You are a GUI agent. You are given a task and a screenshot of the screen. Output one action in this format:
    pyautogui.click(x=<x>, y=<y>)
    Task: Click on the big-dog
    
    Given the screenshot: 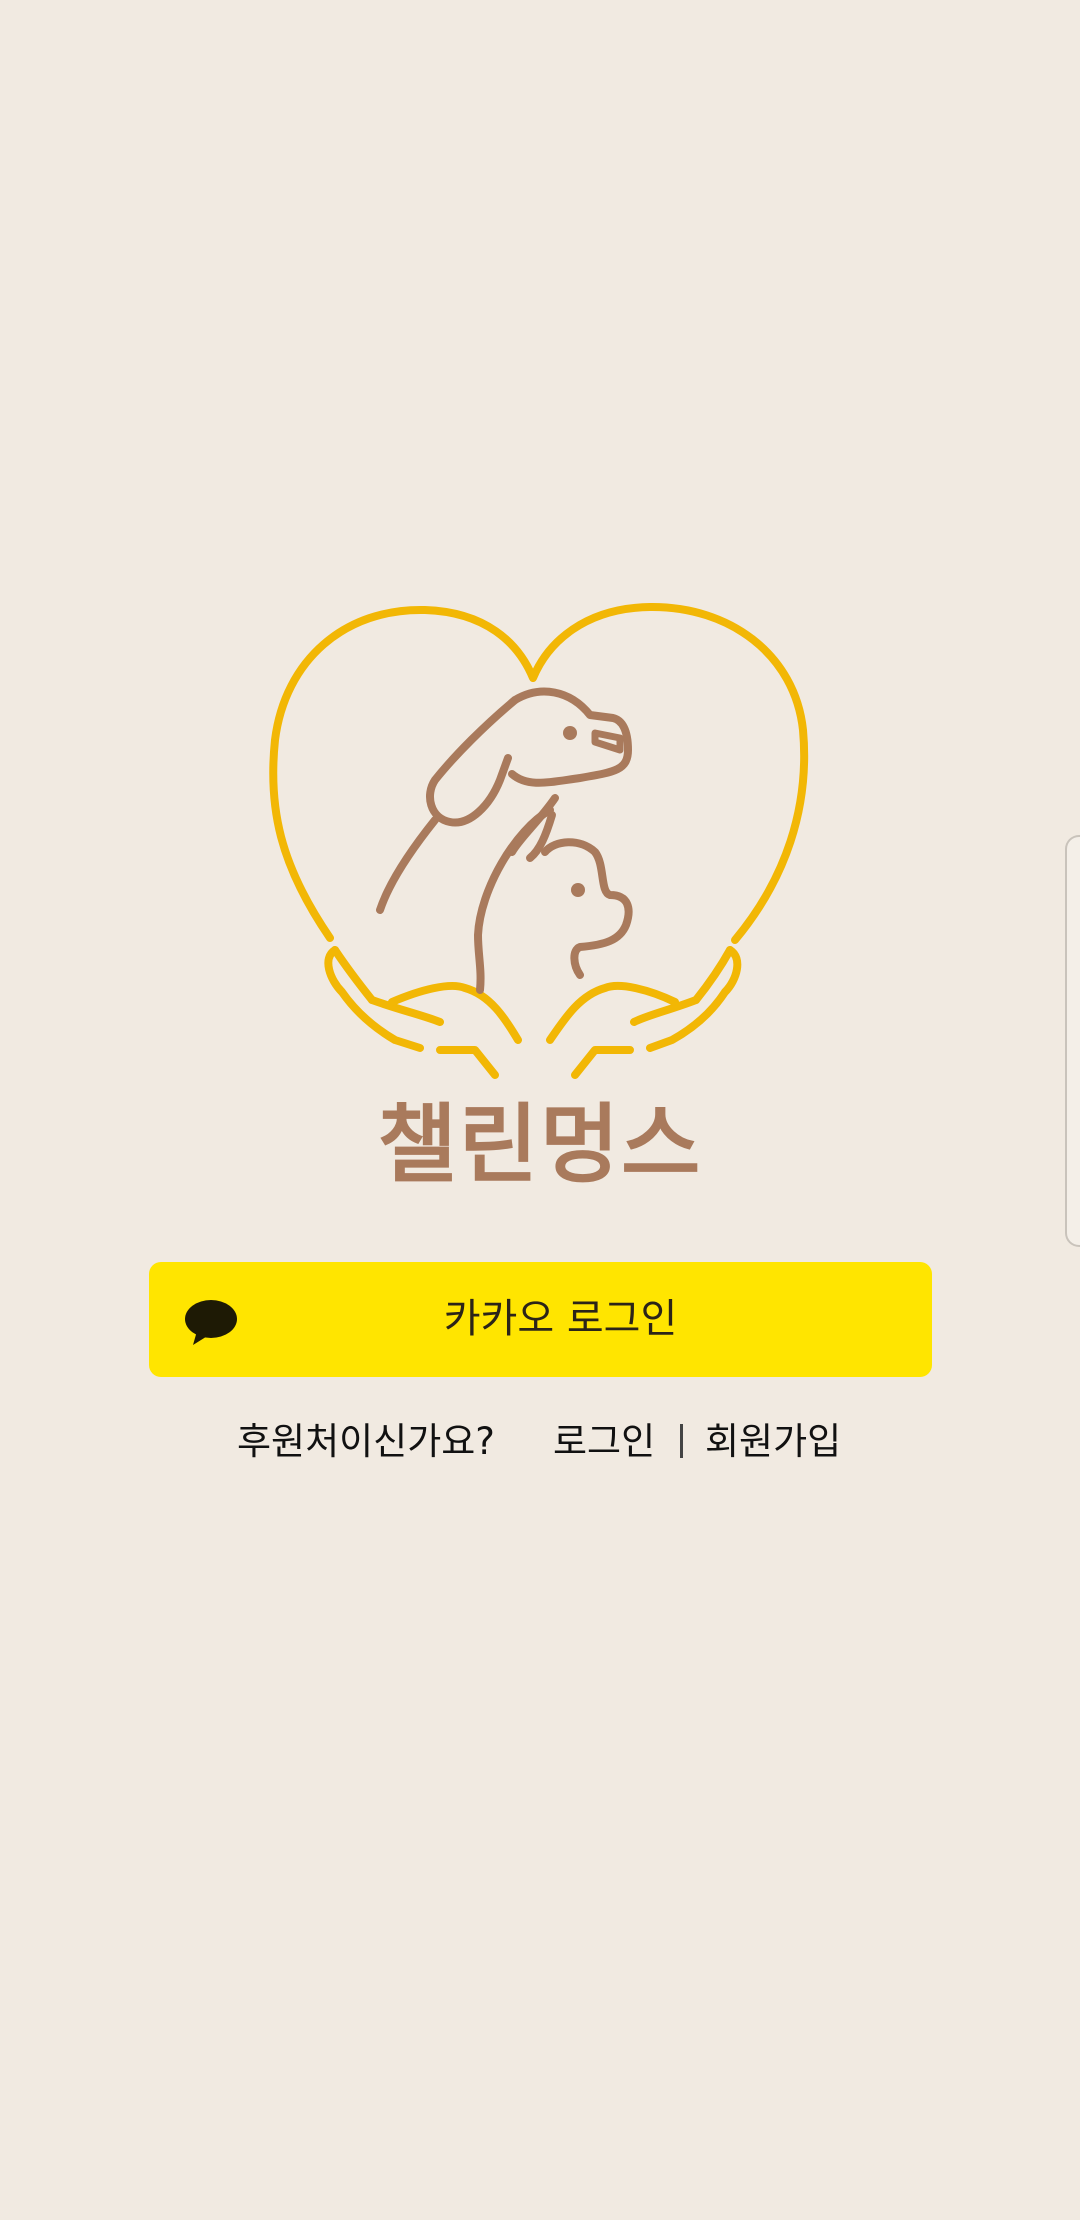 What is the action you would take?
    pyautogui.click(x=504, y=800)
    